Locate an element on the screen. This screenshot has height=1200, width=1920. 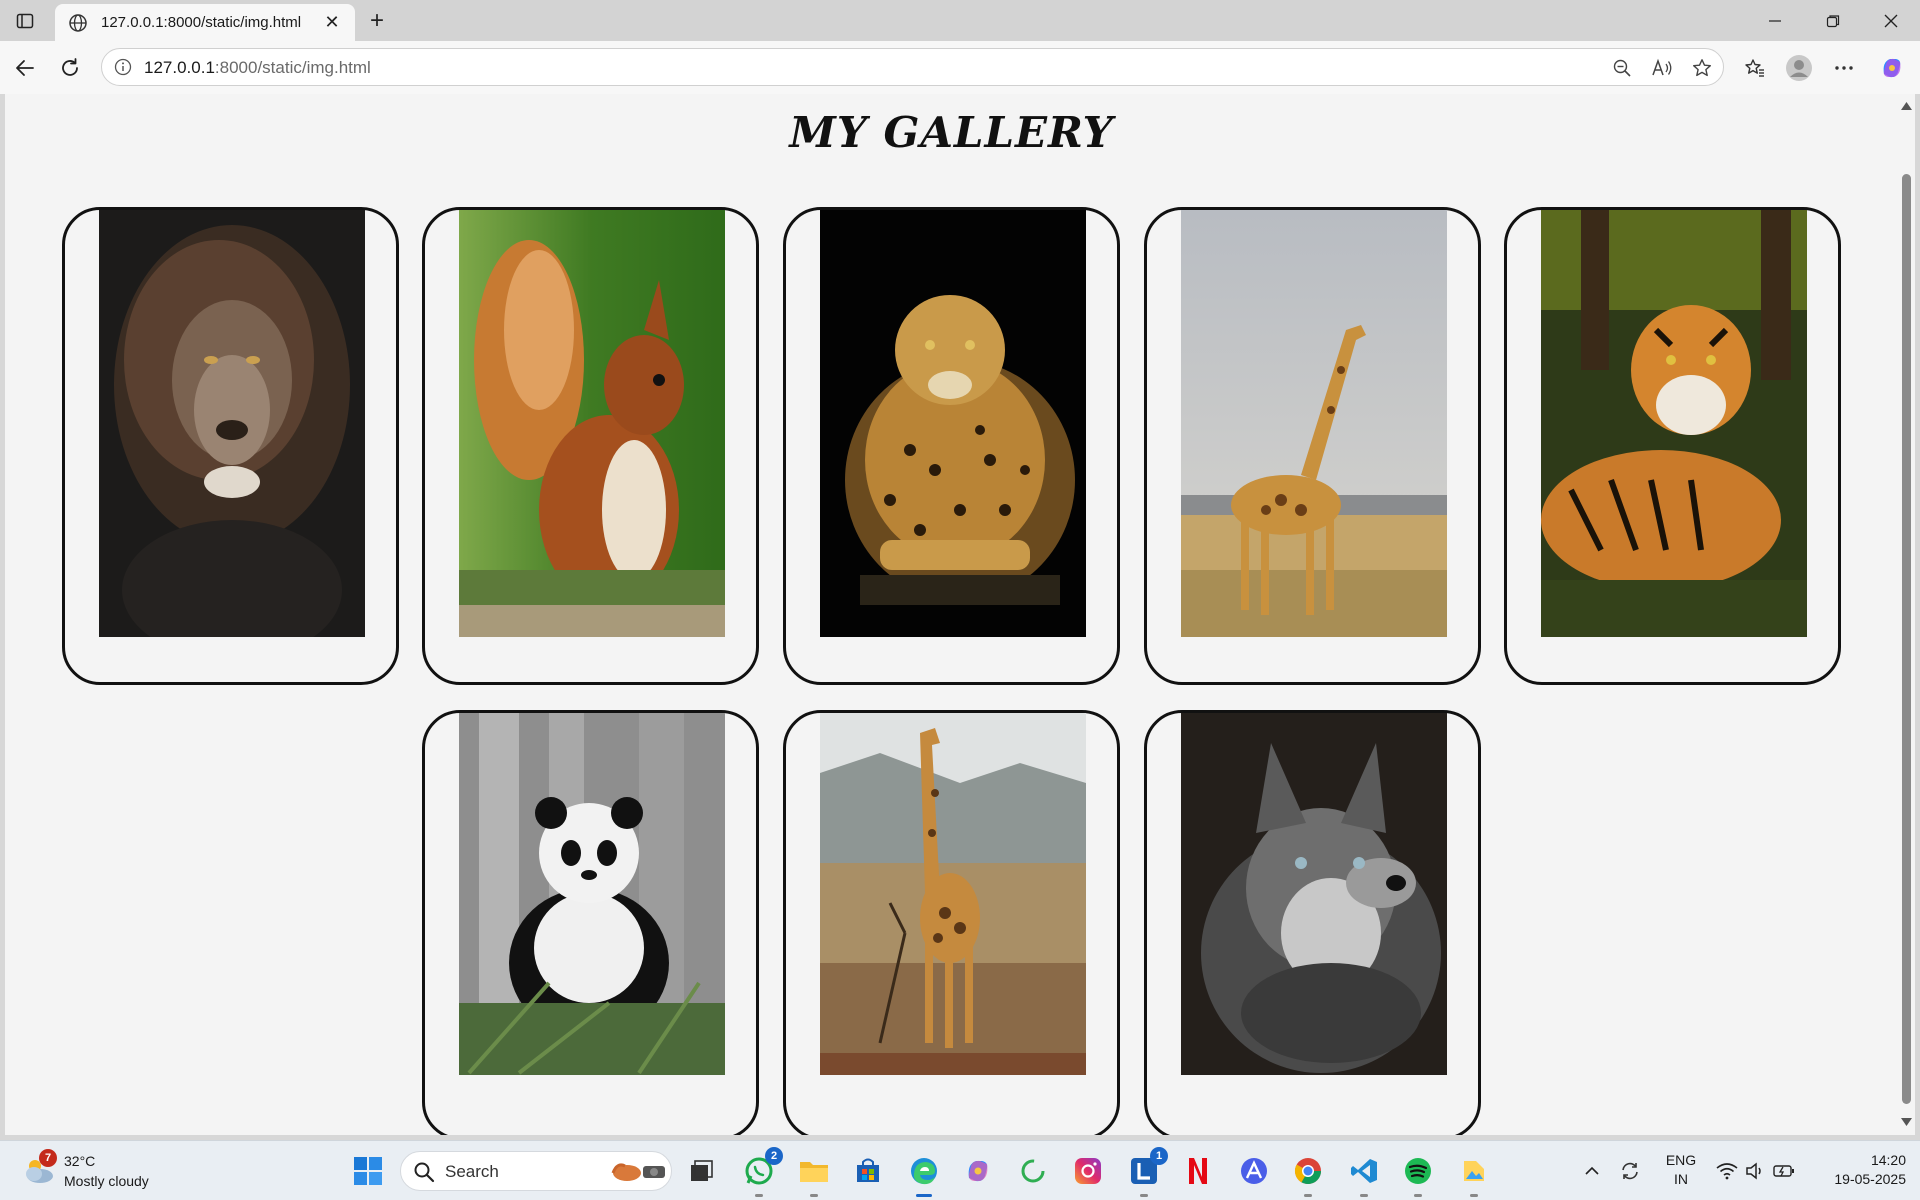
browser-tab: 127.0.0.1:8000/static/img.html ✕ is located at coordinates (205, 22).